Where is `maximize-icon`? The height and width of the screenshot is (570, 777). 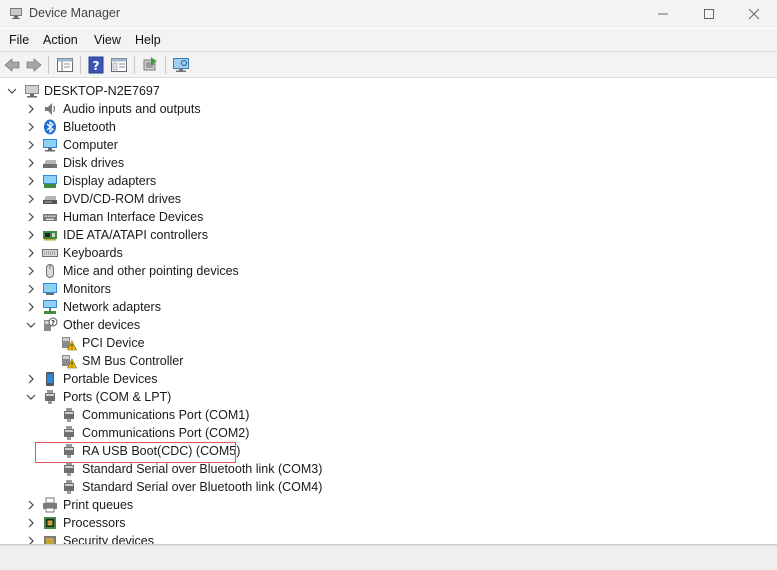 maximize-icon is located at coordinates (709, 14).